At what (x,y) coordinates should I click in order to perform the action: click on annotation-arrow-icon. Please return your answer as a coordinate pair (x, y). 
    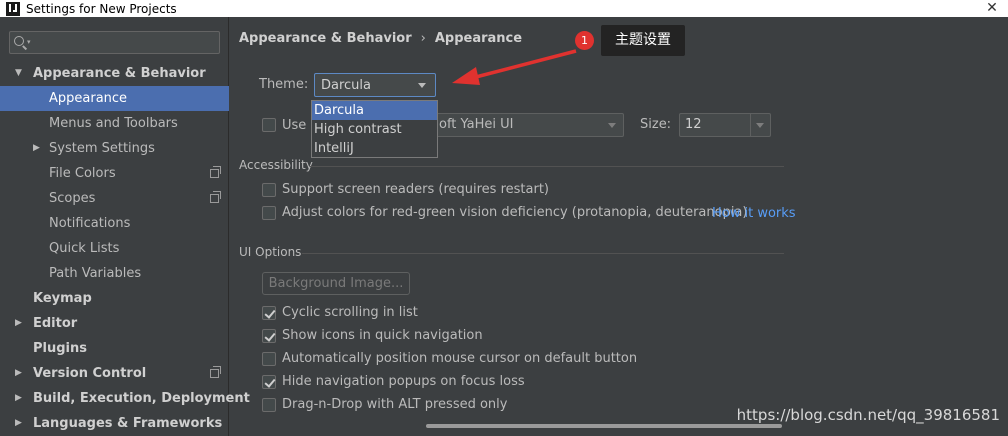
    Looking at the image, I should click on (514, 67).